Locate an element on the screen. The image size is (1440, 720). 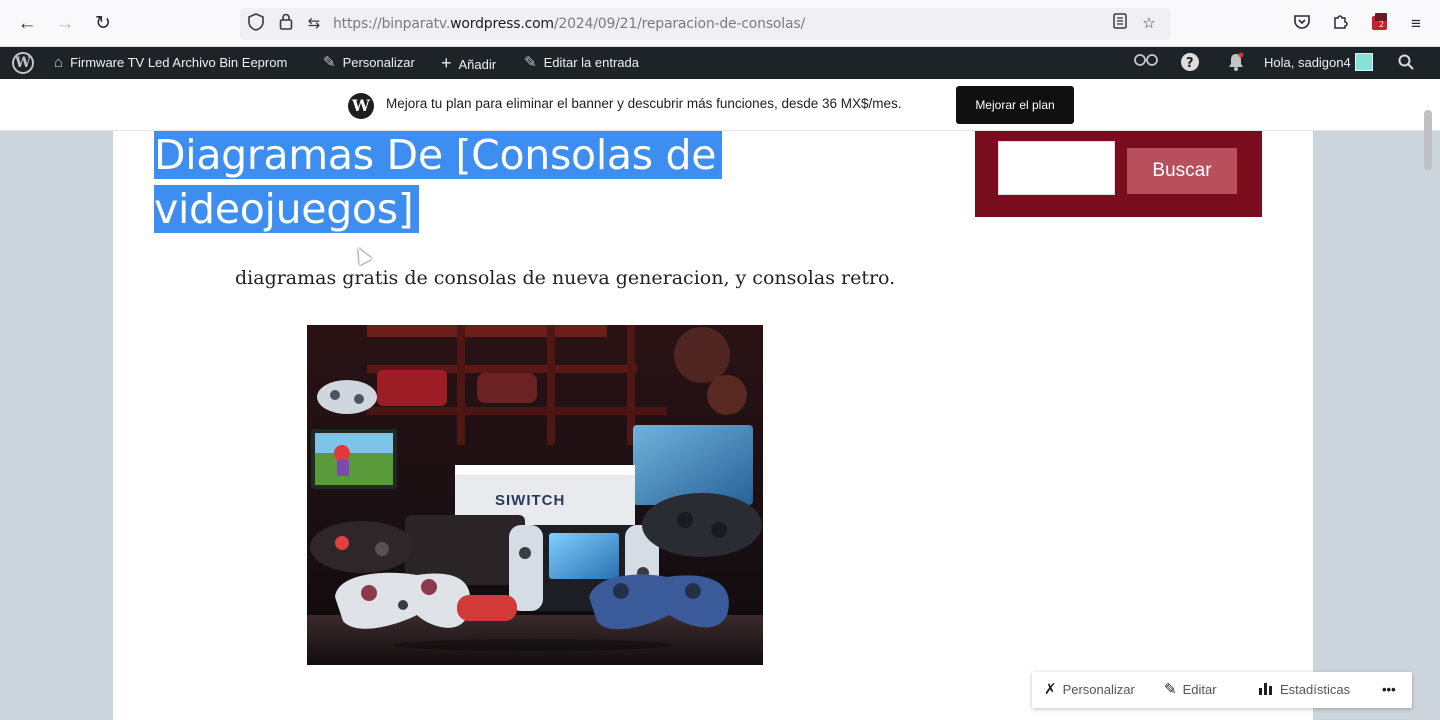
search-button: Buscar is located at coordinates (1182, 171).